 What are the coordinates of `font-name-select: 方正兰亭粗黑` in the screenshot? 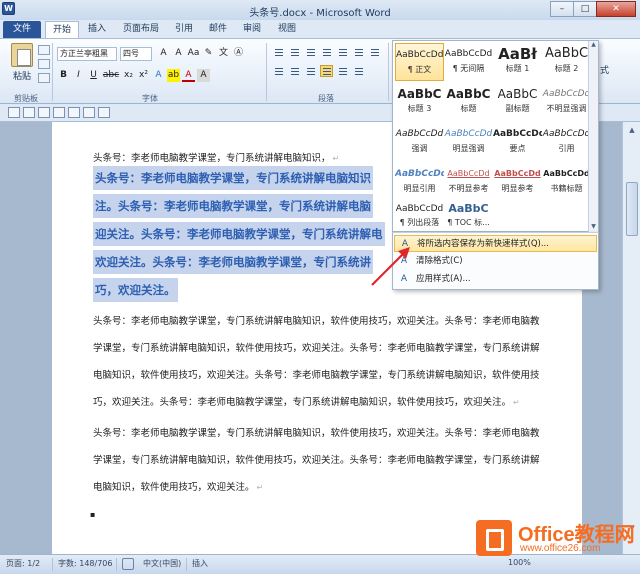 It's located at (87, 54).